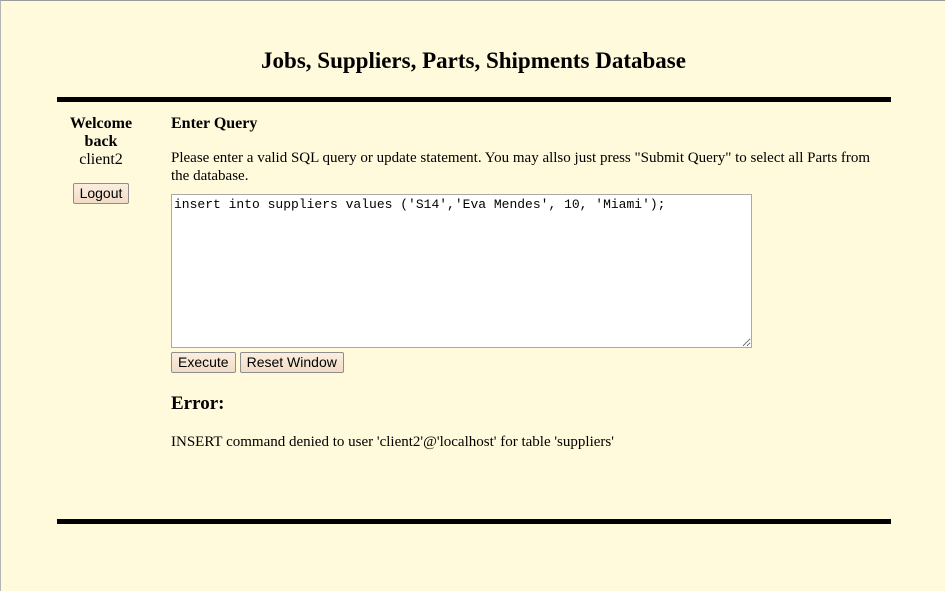 The width and height of the screenshot is (945, 591). What do you see at coordinates (198, 403) in the screenshot?
I see `error-heading: Error:` at bounding box center [198, 403].